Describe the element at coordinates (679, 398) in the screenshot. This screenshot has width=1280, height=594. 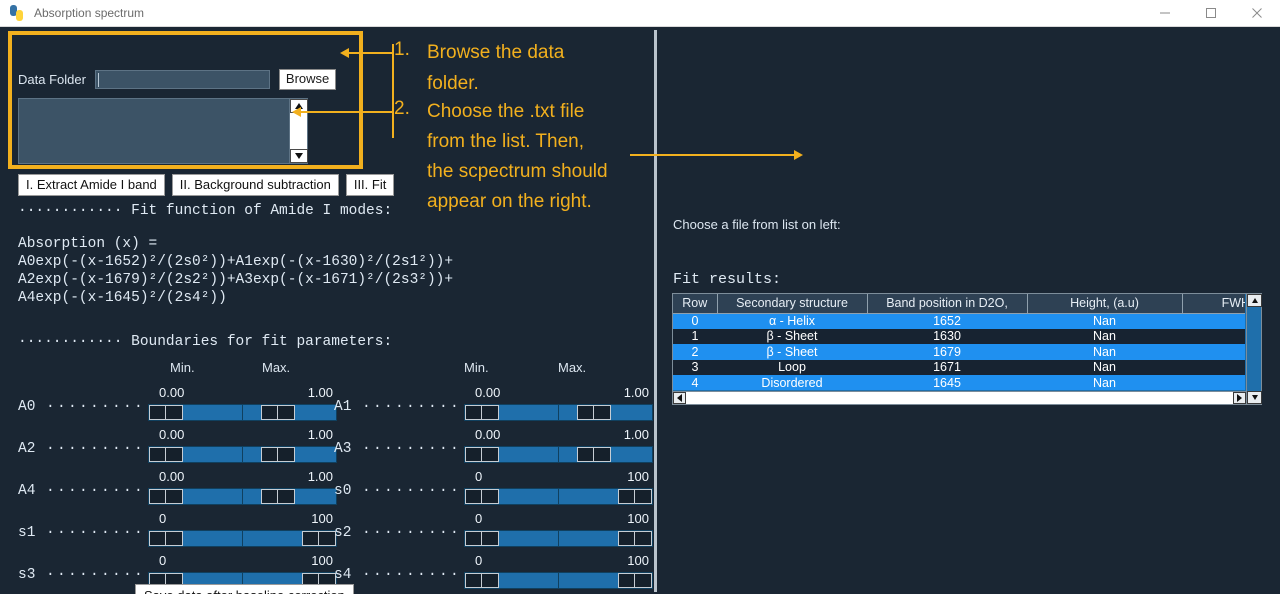
I see `table-scroll-left-icon` at that location.